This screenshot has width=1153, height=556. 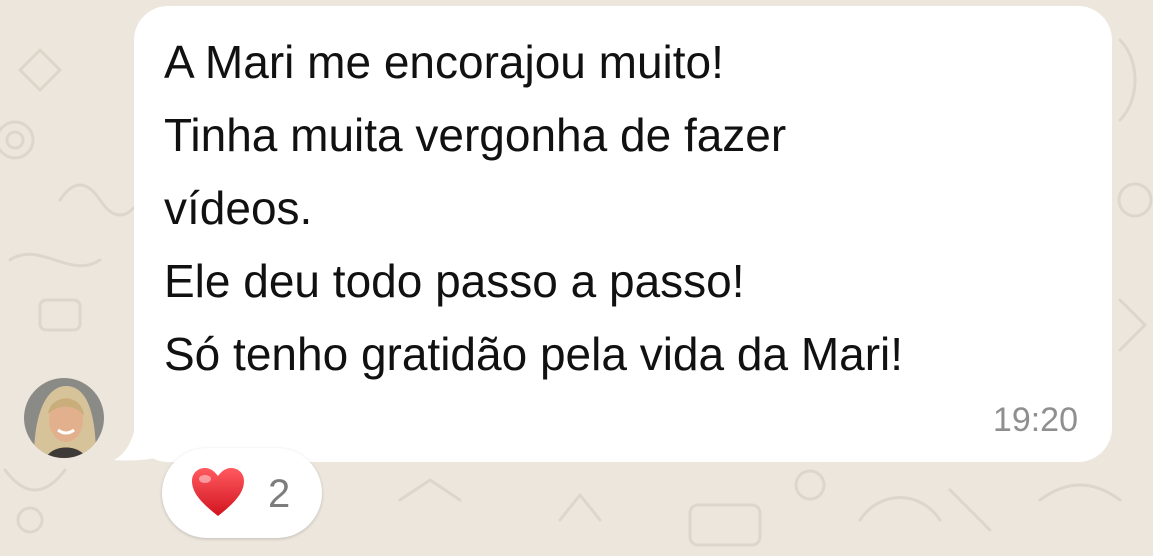 I want to click on reaction-count: 2, so click(x=279, y=494).